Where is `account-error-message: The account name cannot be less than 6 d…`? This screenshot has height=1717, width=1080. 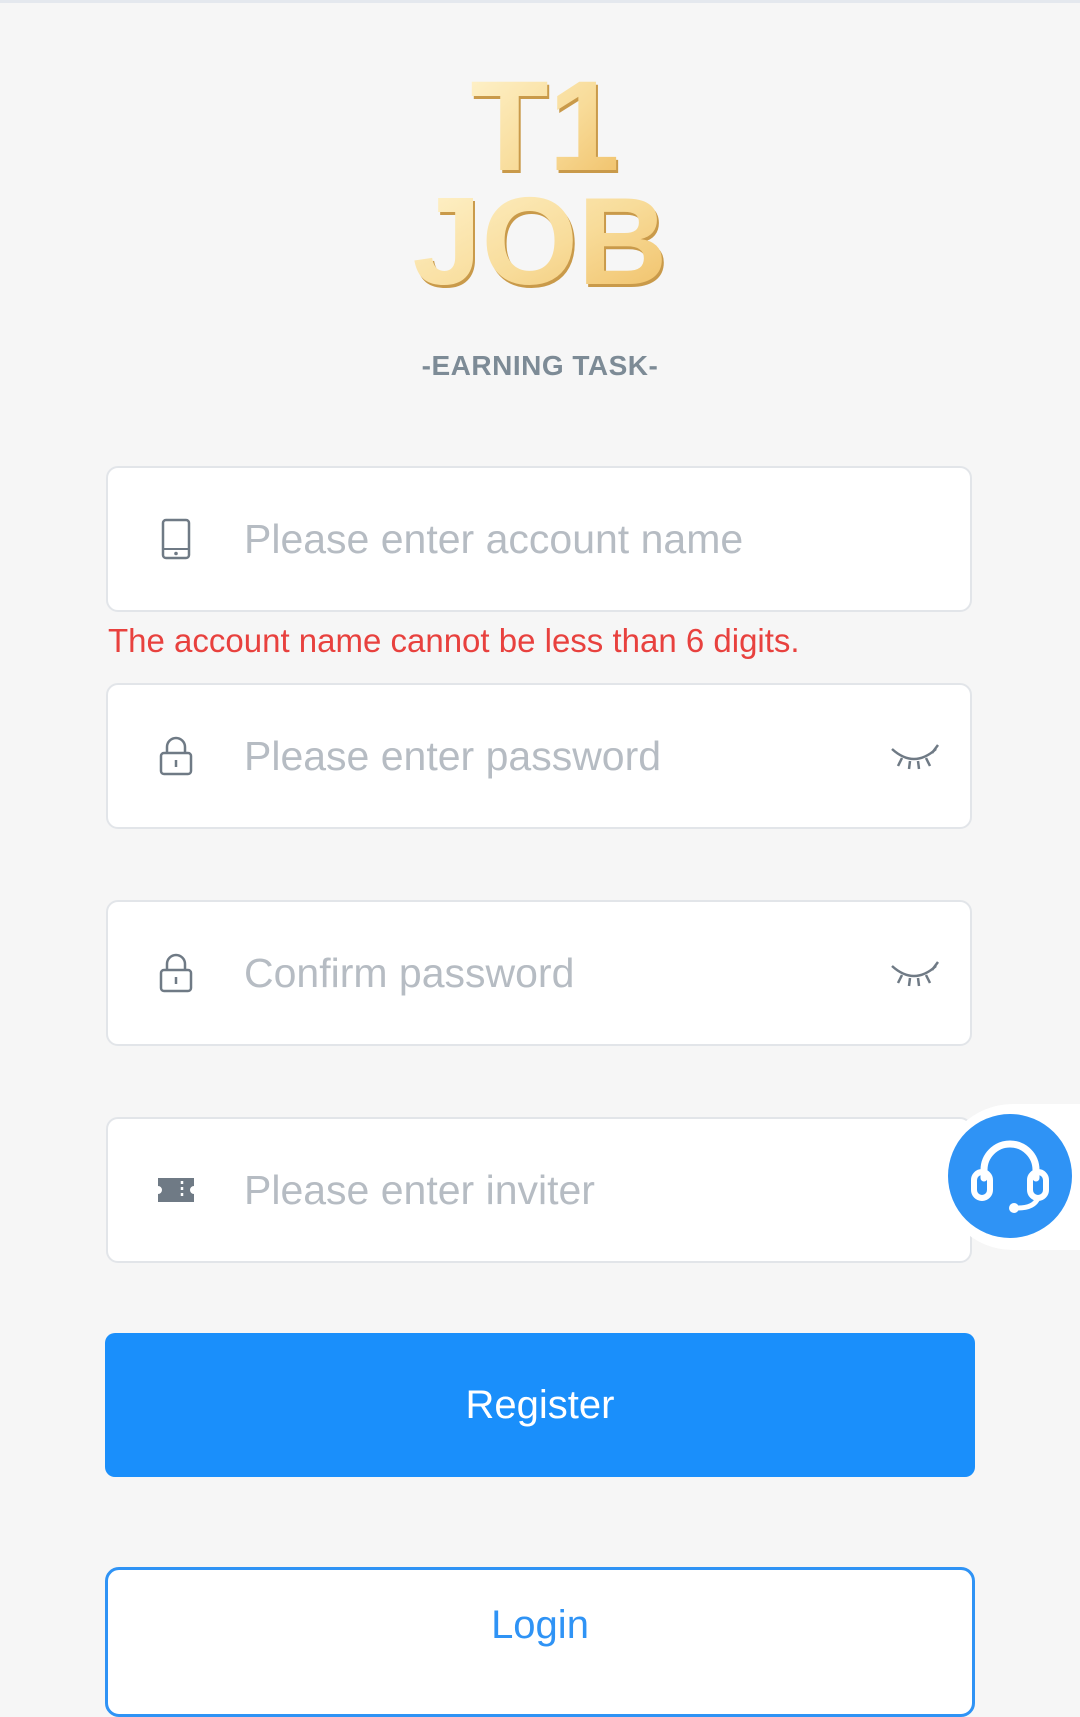 account-error-message: The account name cannot be less than 6 d… is located at coordinates (454, 640).